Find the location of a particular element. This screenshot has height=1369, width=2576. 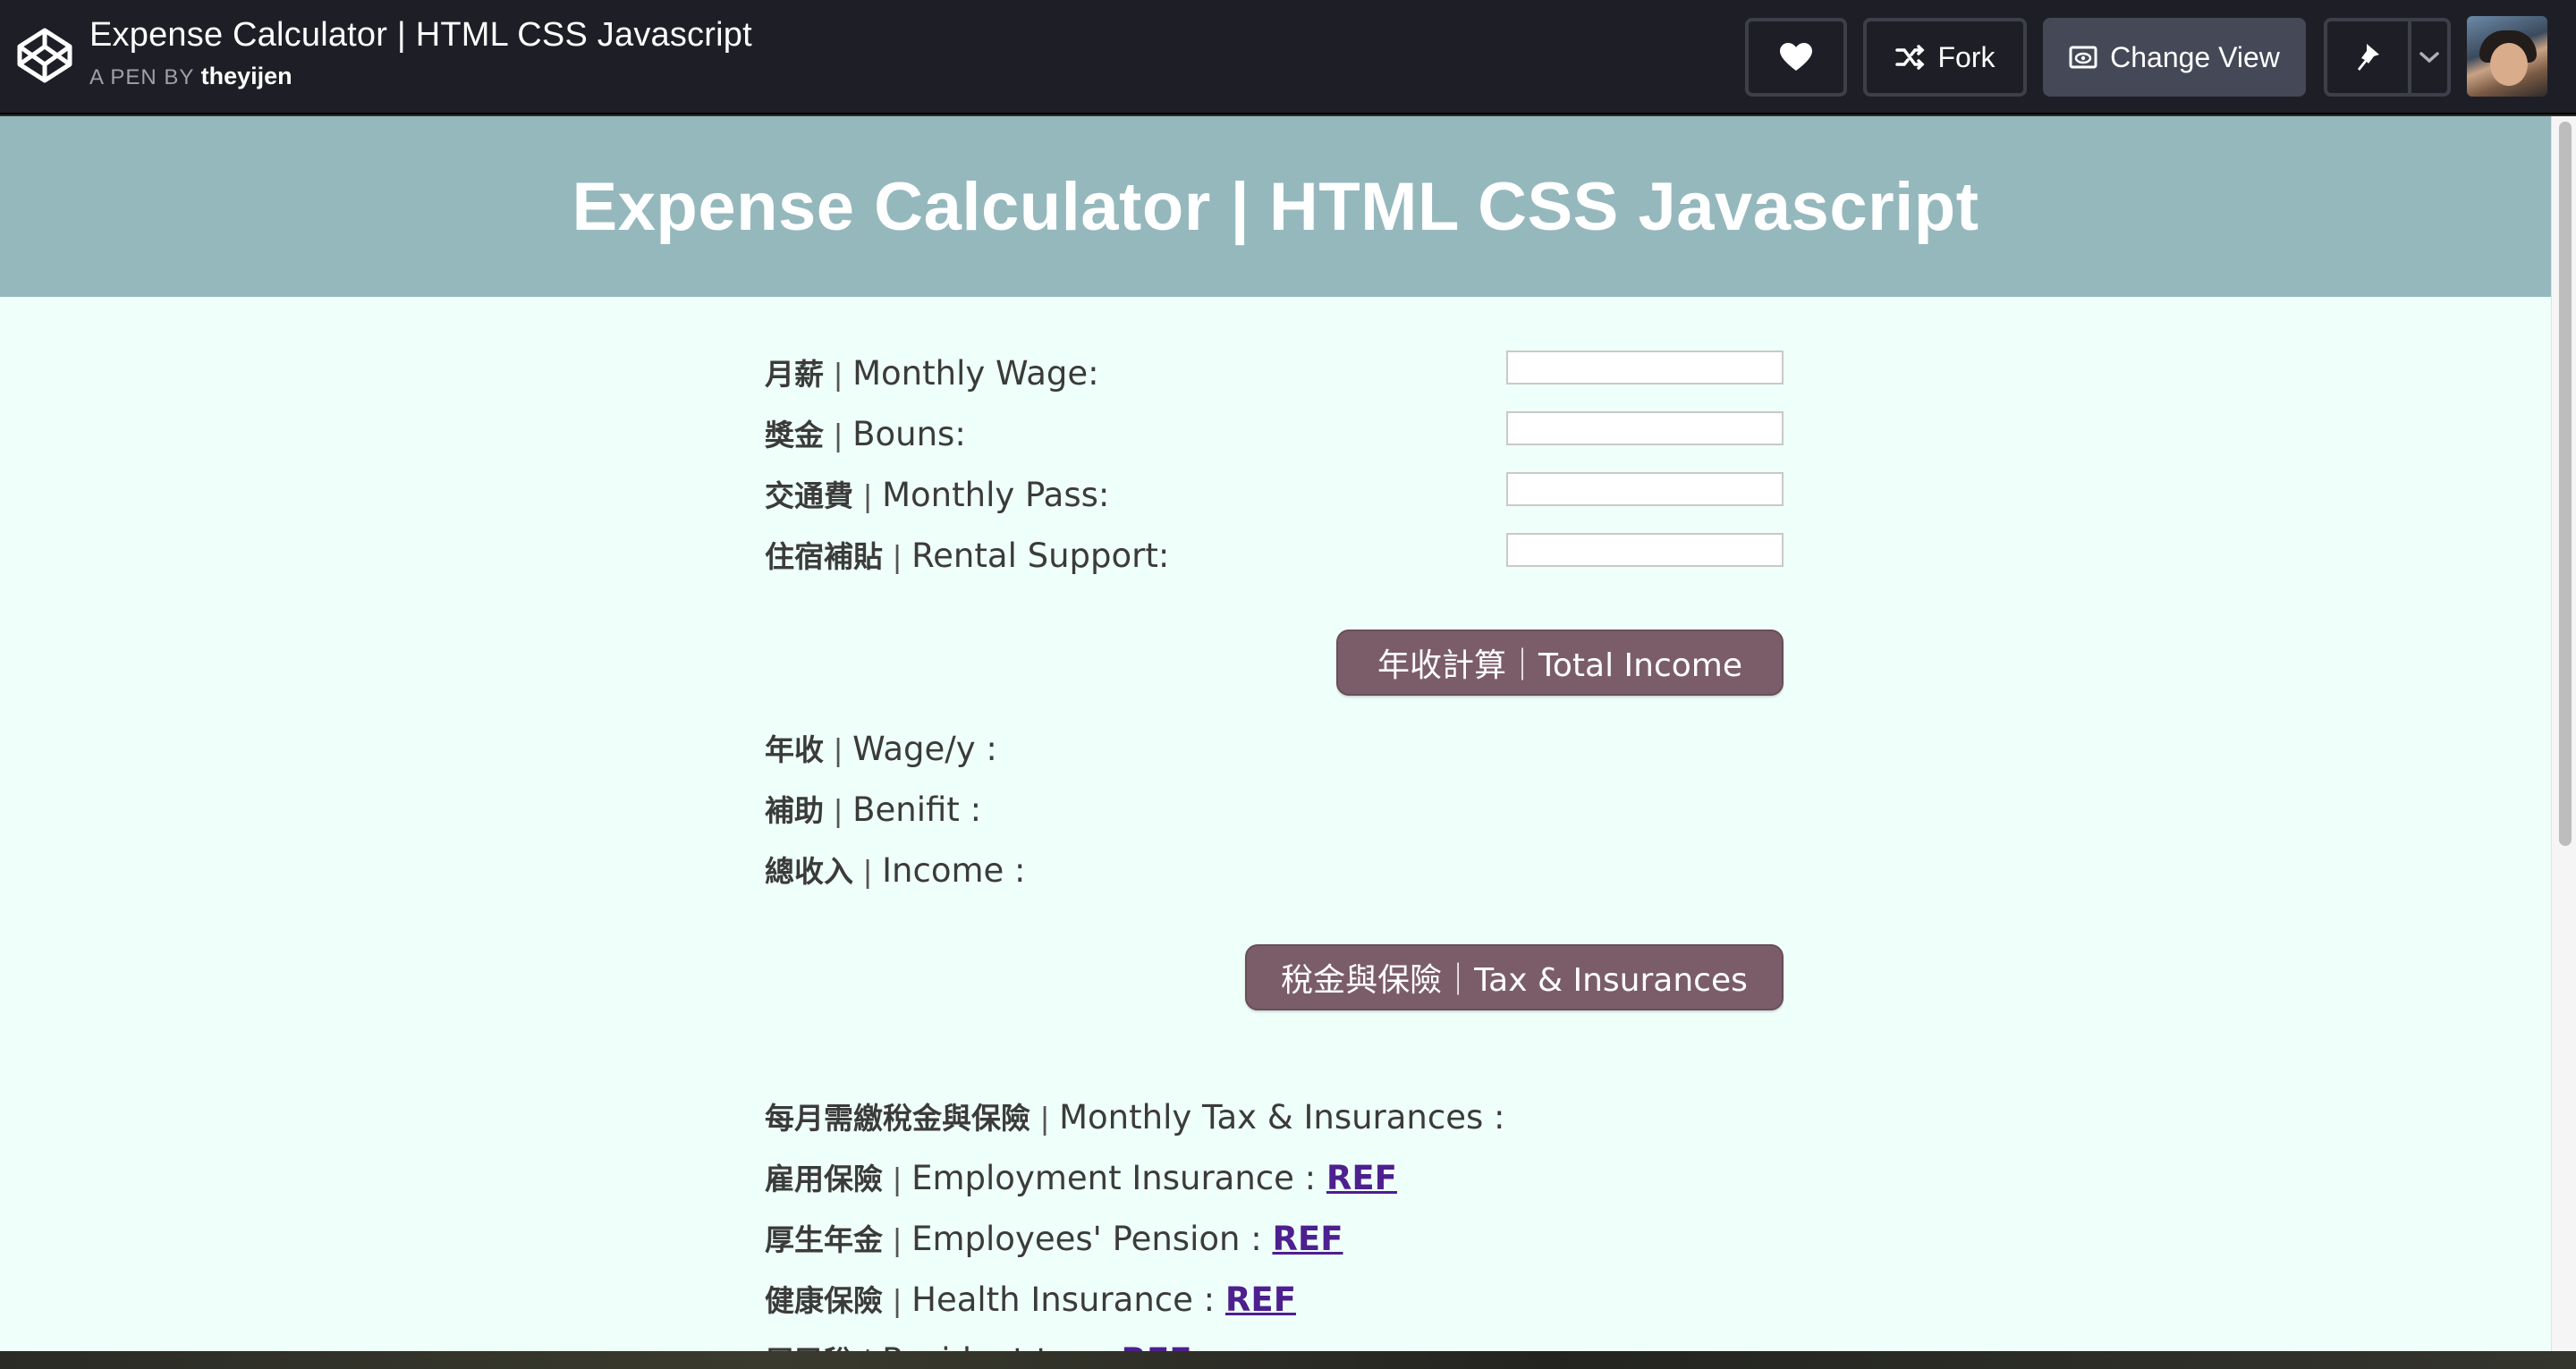

change-view-button: Change View is located at coordinates (2174, 58).